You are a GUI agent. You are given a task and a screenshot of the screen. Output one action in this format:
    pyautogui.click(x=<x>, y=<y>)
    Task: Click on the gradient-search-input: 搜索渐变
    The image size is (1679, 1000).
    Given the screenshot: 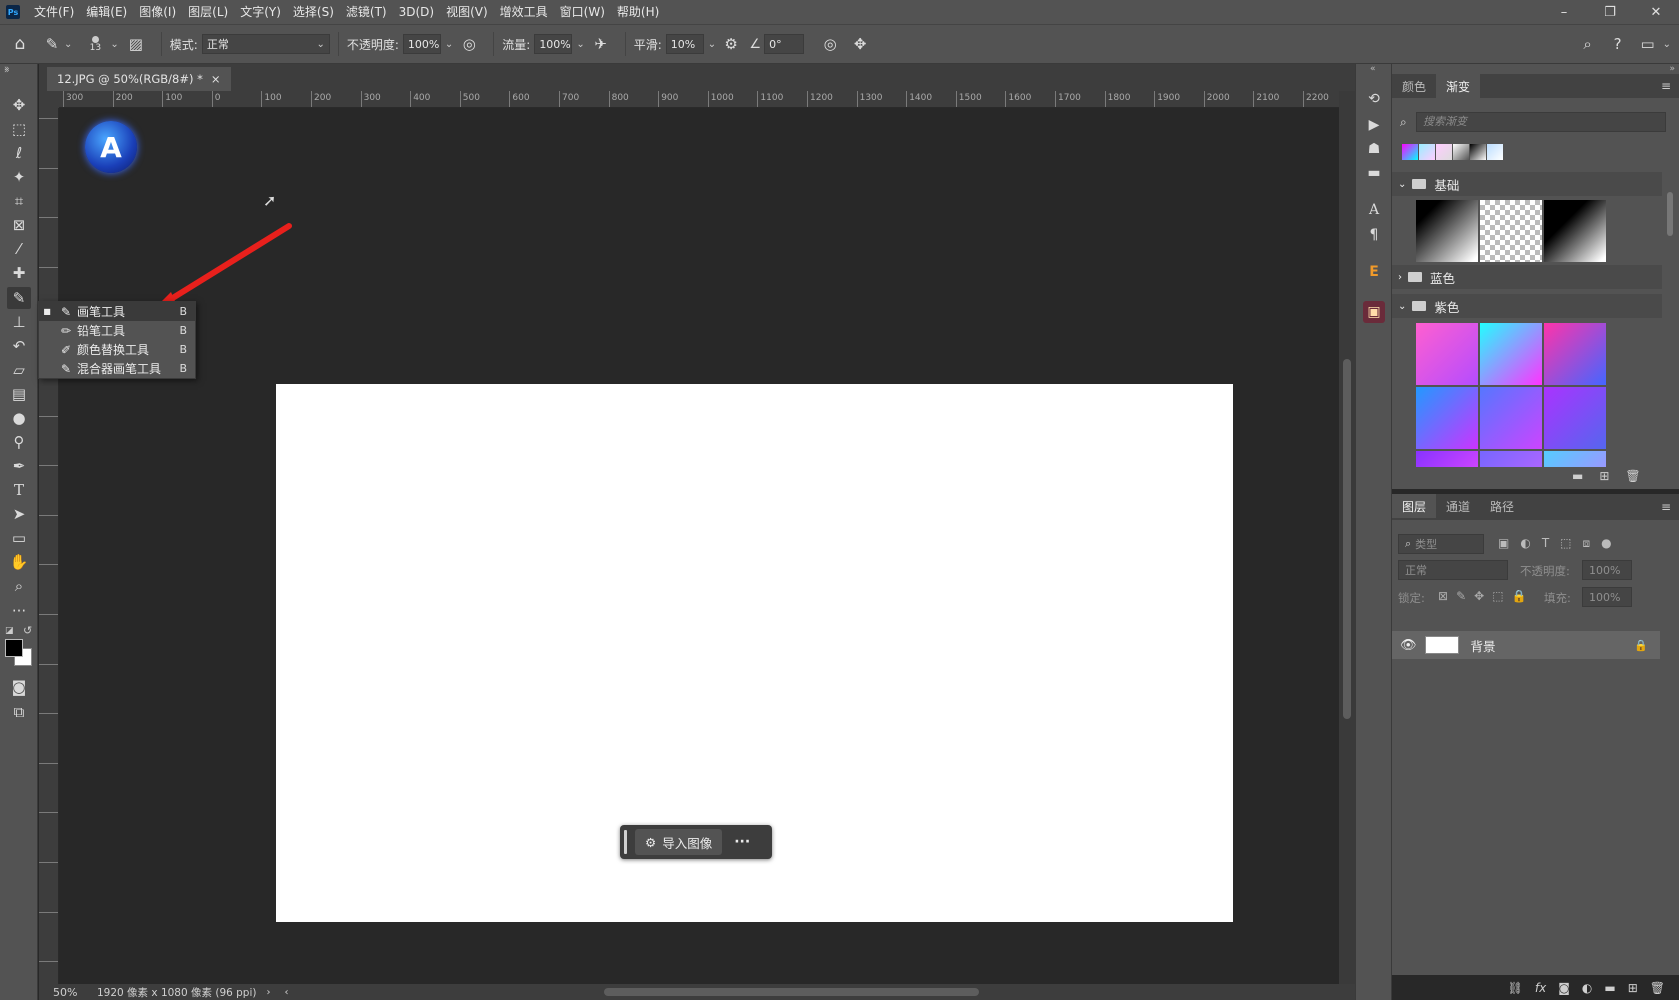 What is the action you would take?
    pyautogui.click(x=1541, y=122)
    